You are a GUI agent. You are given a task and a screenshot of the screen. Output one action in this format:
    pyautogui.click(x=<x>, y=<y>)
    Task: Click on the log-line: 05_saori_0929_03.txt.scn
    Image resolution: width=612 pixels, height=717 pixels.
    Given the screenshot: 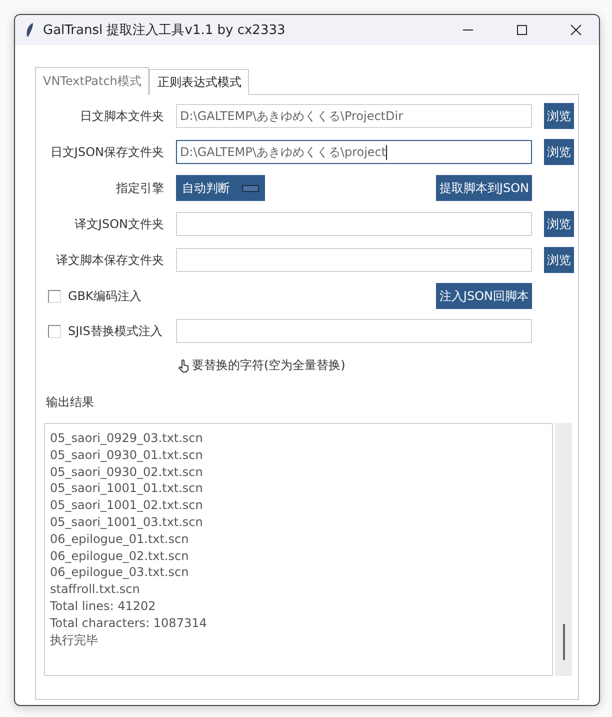 What is the action you would take?
    pyautogui.click(x=127, y=438)
    